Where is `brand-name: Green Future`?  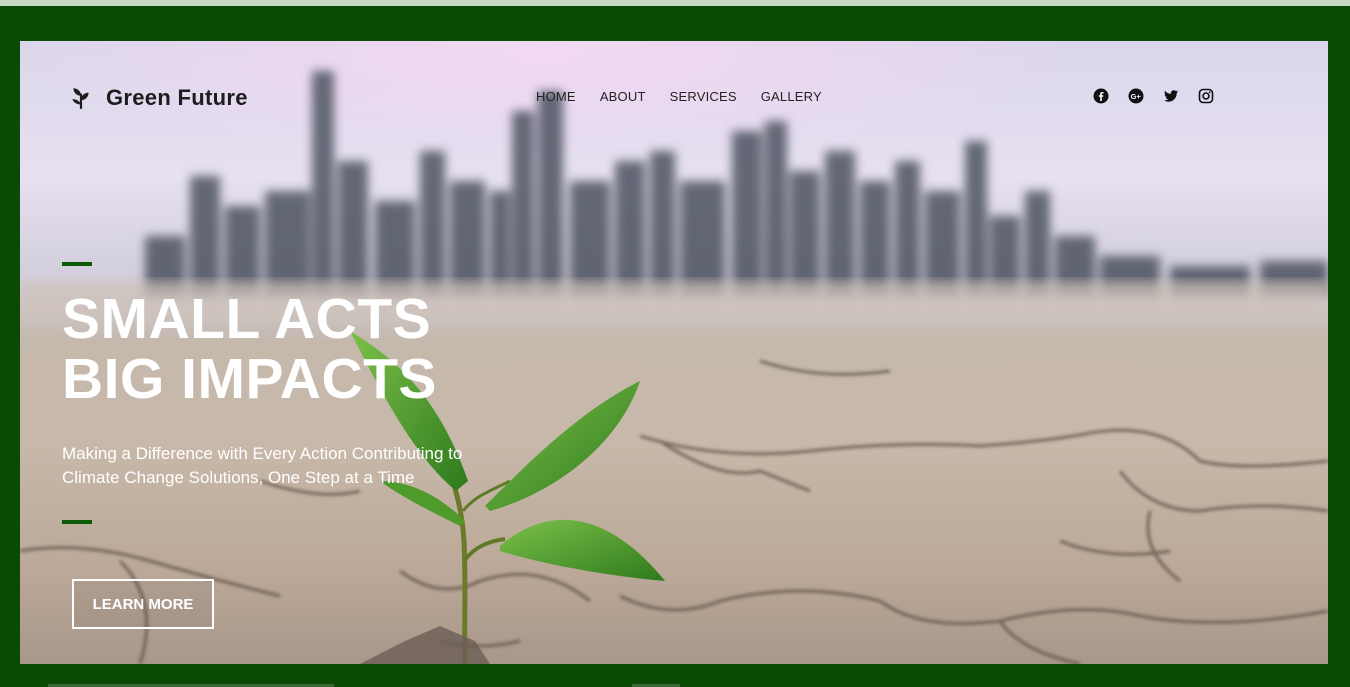
brand-name: Green Future is located at coordinates (177, 97).